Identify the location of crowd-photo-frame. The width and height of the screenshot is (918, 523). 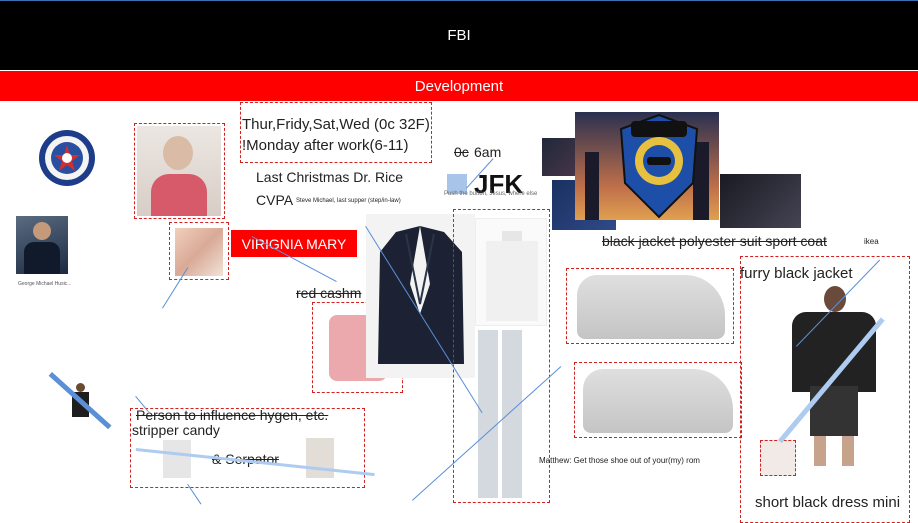
(199, 251).